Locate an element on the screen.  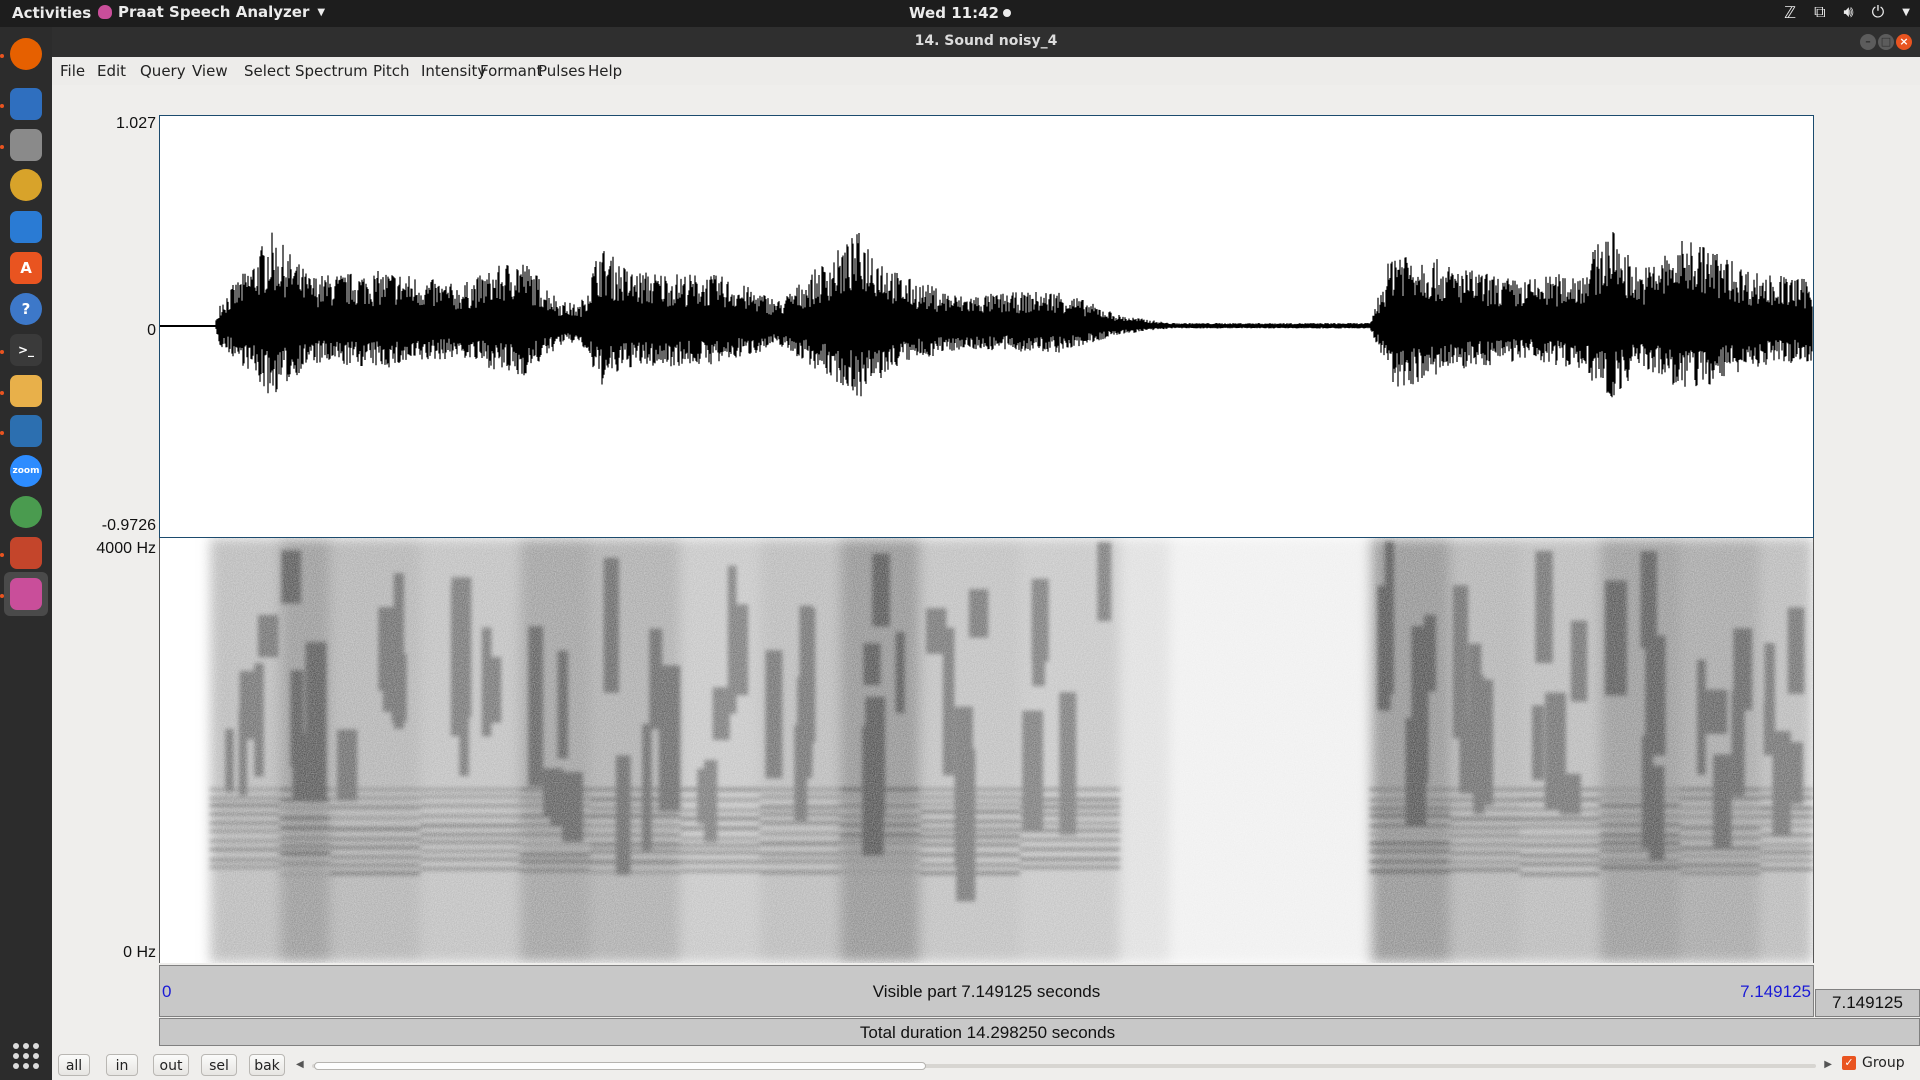
zoom-back-button: bak is located at coordinates (267, 1065).